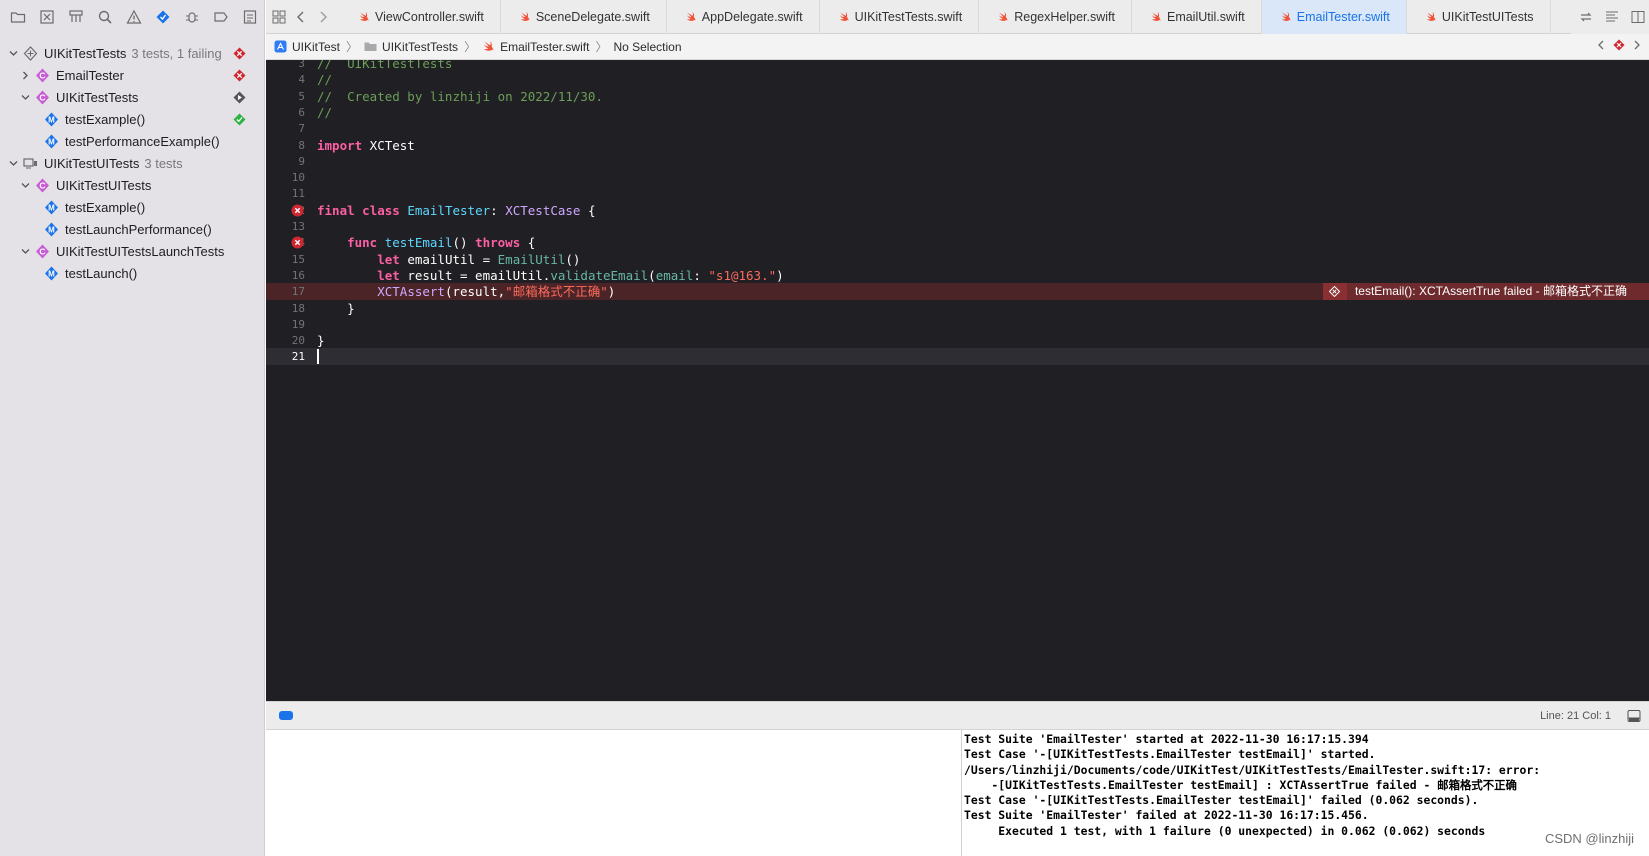  I want to click on symbol-icon, so click(75, 17).